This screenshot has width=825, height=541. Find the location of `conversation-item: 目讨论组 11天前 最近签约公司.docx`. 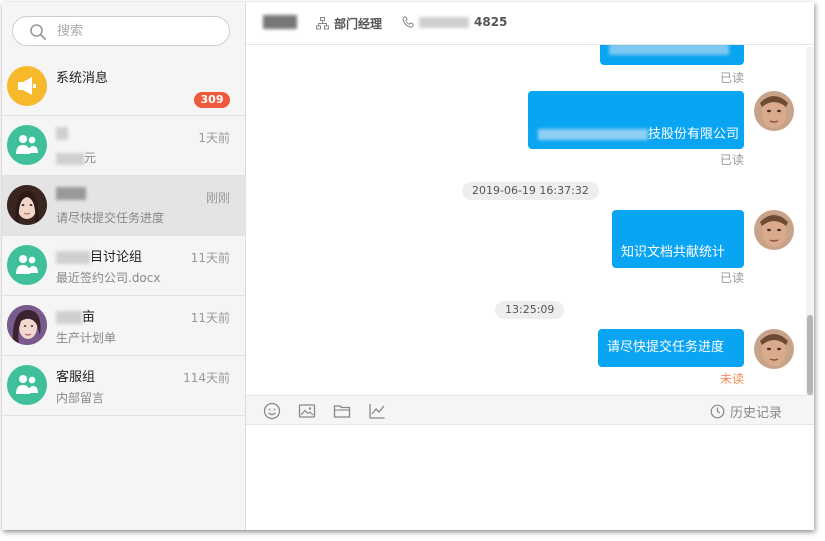

conversation-item: 目讨论组 11天前 最近签约公司.docx is located at coordinates (124, 266).